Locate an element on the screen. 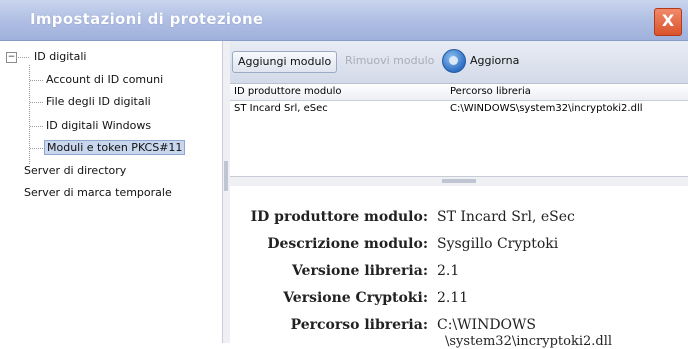 This screenshot has height=349, width=688. column-header-library-path: Percorso libreria is located at coordinates (490, 92).